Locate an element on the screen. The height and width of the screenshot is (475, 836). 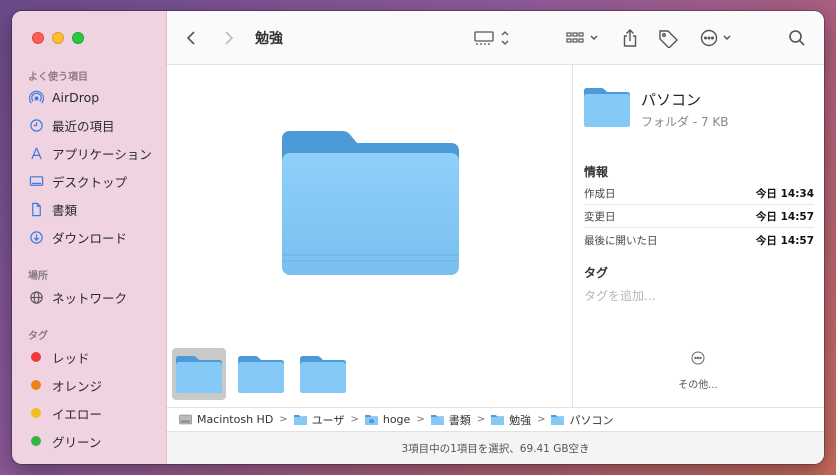
minimize-button is located at coordinates (58, 38).